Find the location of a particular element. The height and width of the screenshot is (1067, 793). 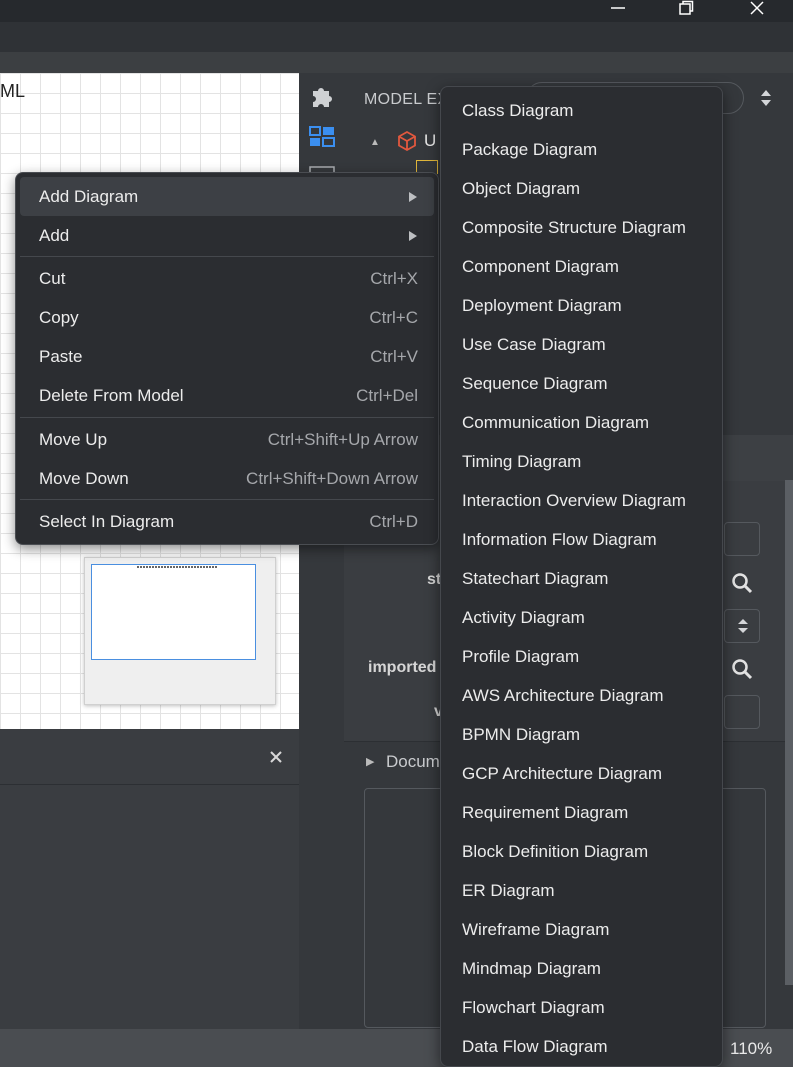

submenu-item: Data Flow Diagram is located at coordinates (582, 1046).